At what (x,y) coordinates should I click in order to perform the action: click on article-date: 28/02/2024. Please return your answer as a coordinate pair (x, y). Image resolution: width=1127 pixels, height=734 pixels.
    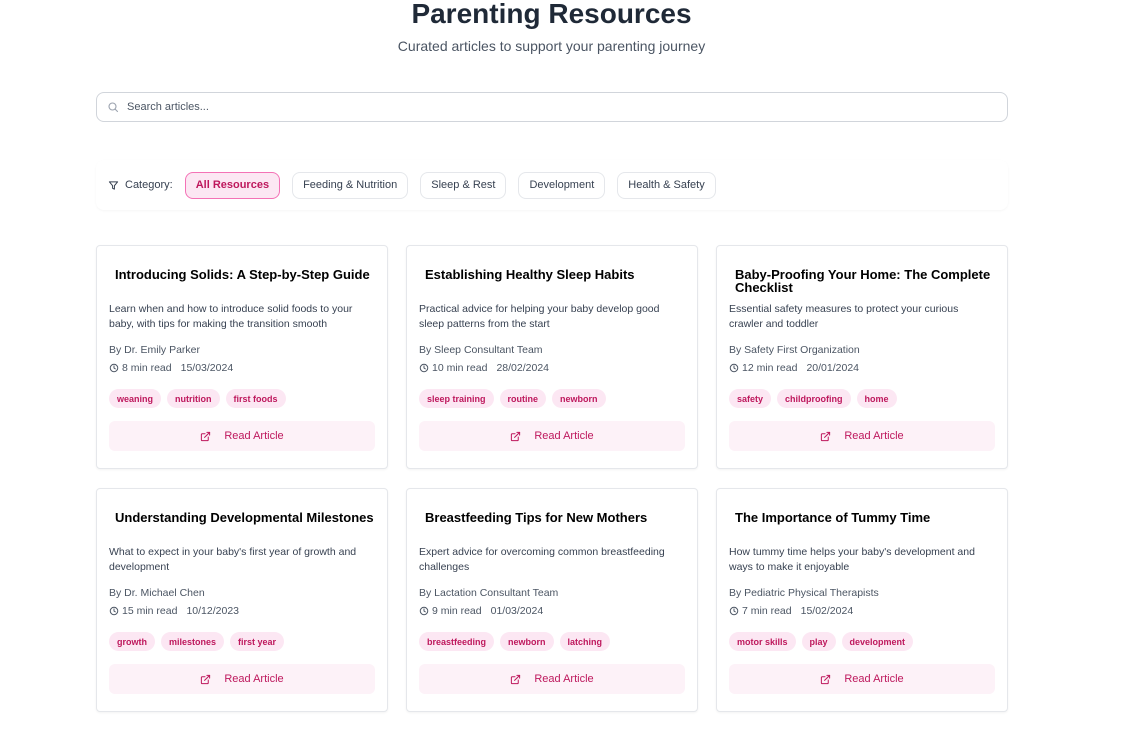
    Looking at the image, I should click on (523, 368).